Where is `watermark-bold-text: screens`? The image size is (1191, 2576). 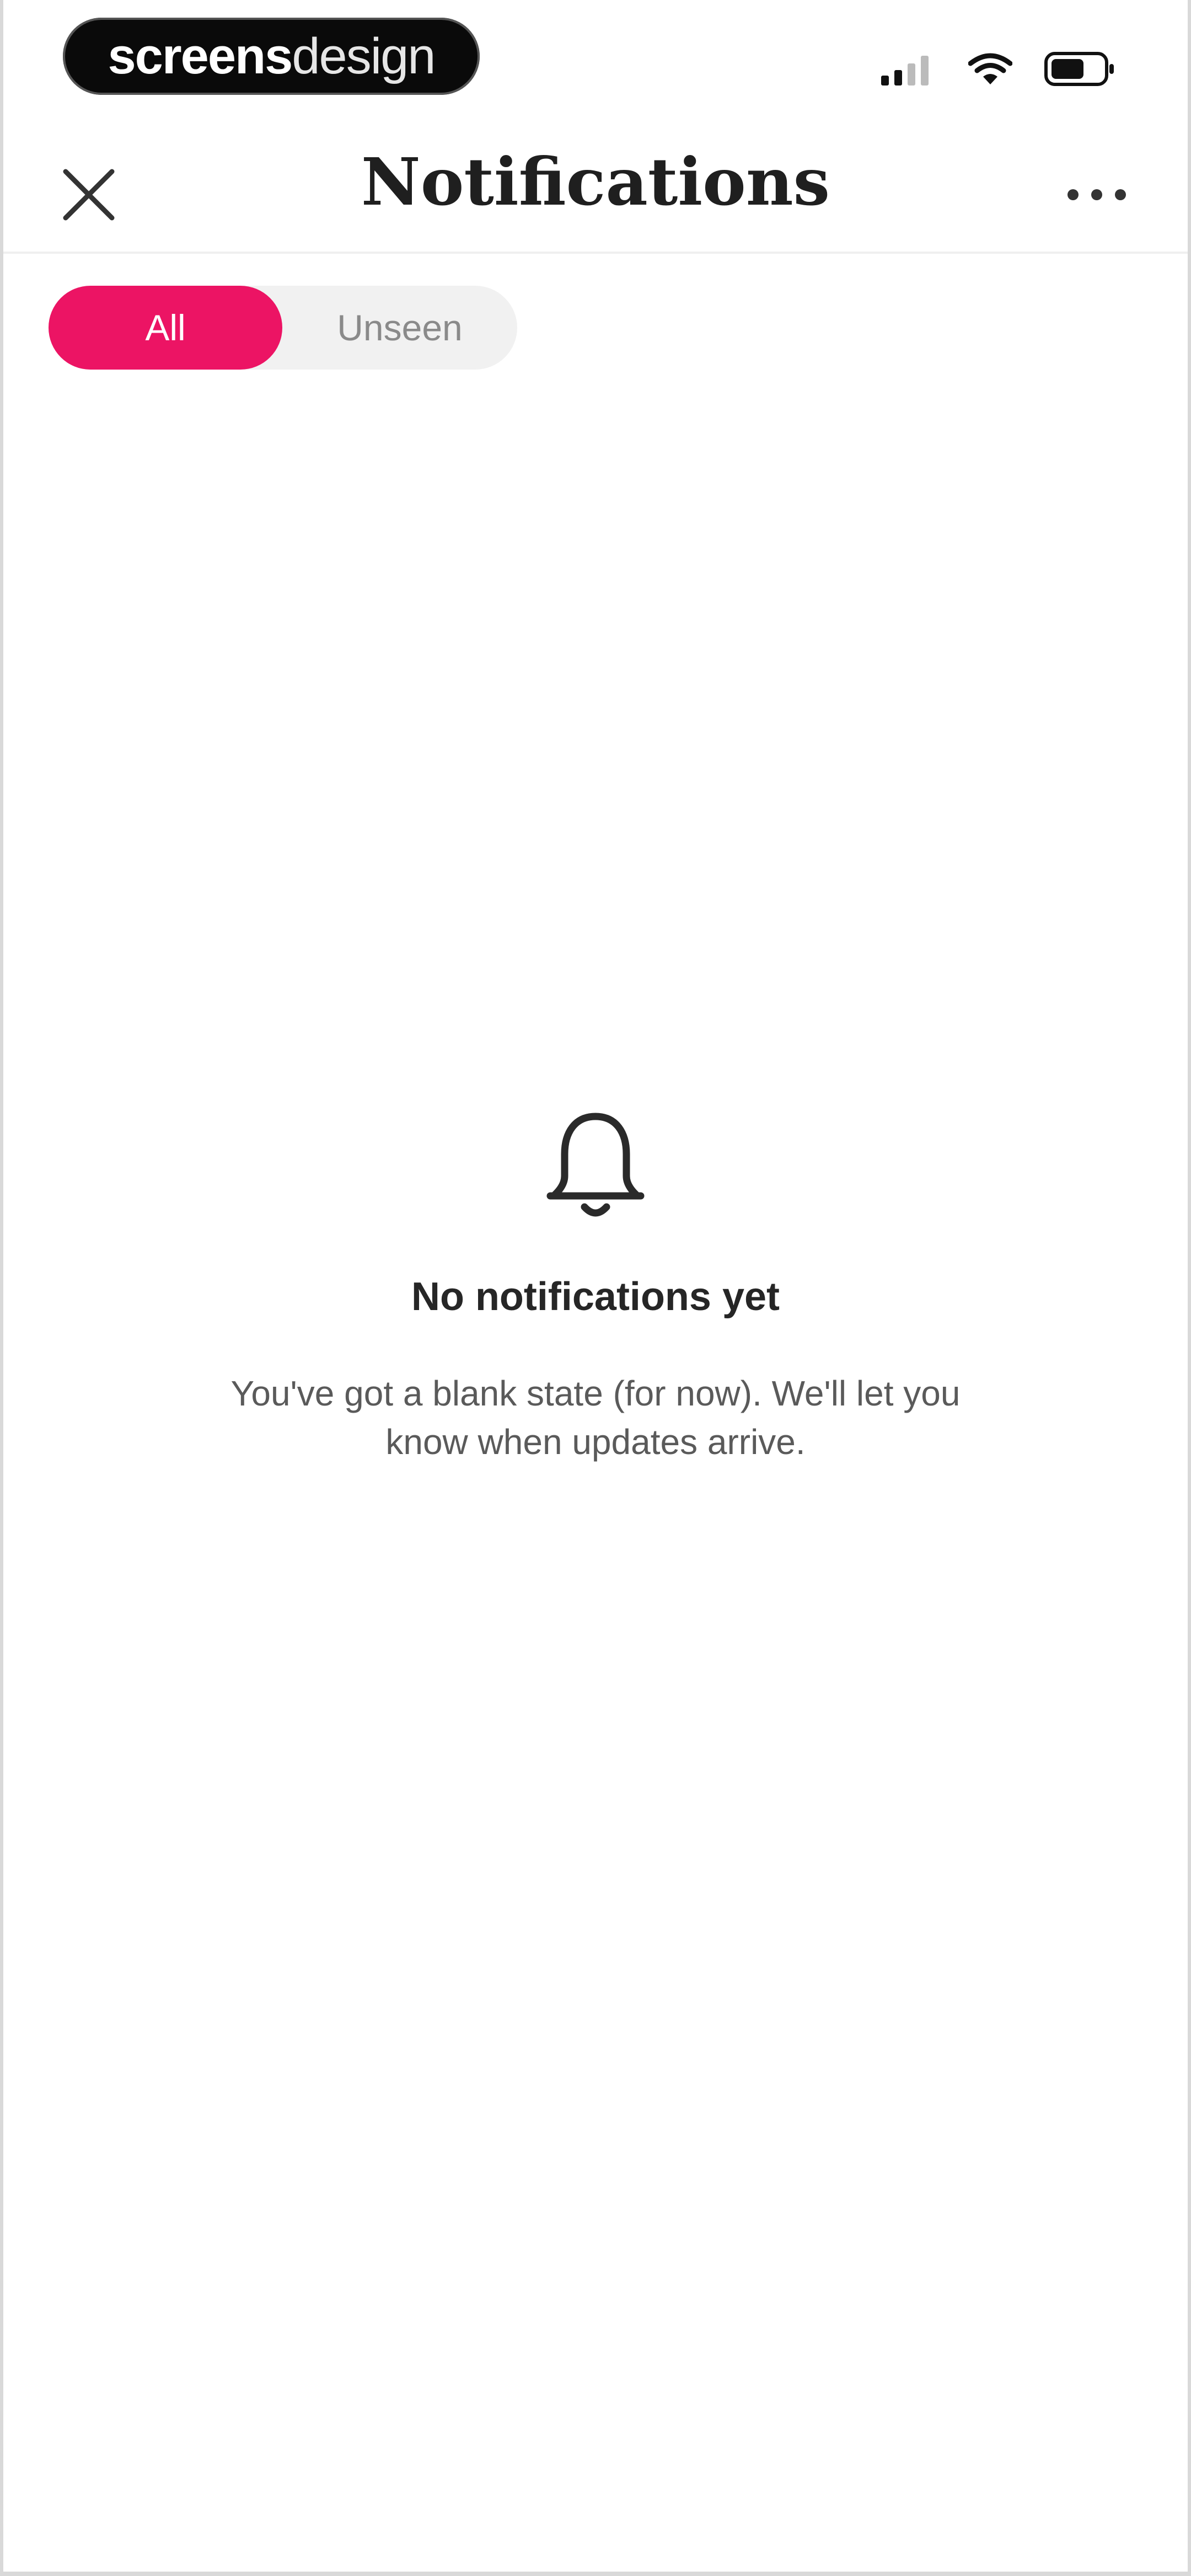 watermark-bold-text: screens is located at coordinates (200, 56).